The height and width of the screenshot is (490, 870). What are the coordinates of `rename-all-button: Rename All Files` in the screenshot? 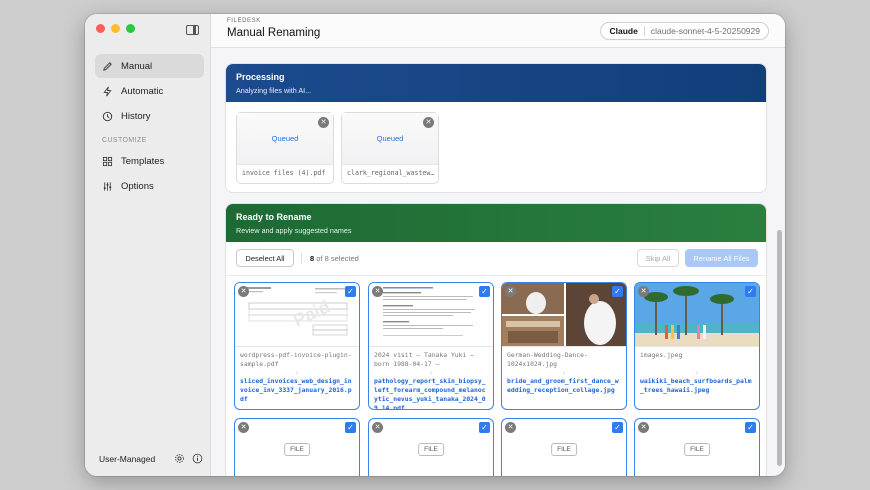 It's located at (721, 258).